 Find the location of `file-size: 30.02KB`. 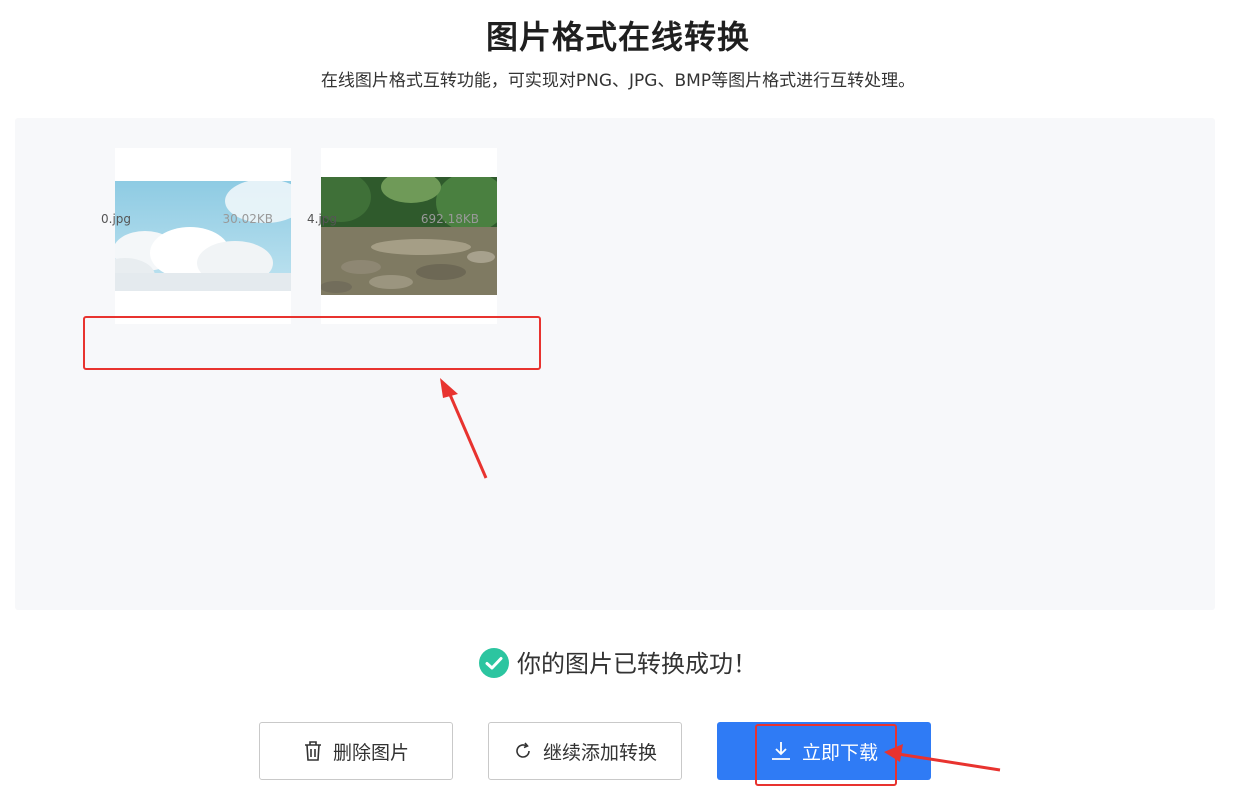

file-size: 30.02KB is located at coordinates (247, 219).